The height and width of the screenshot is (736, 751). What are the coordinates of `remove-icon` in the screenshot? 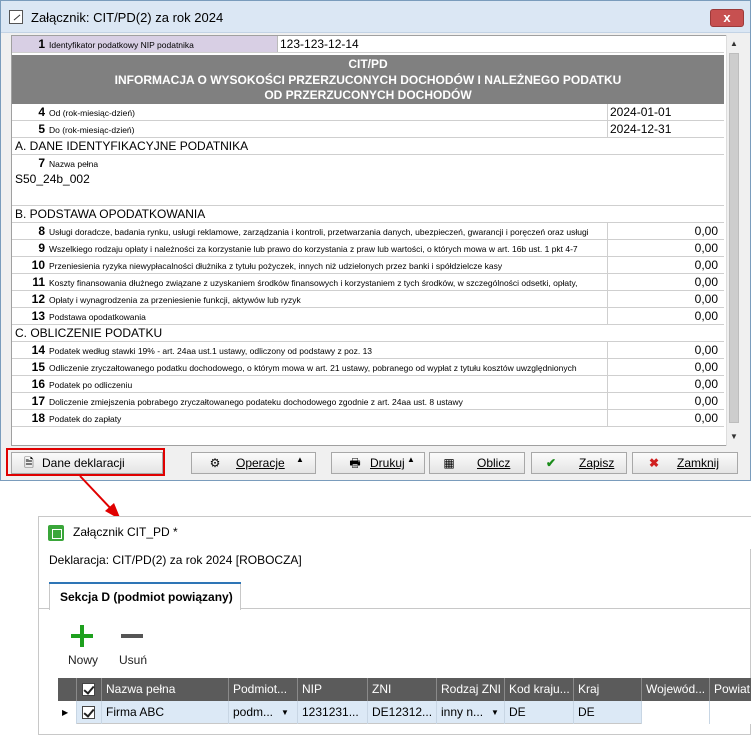 It's located at (132, 636).